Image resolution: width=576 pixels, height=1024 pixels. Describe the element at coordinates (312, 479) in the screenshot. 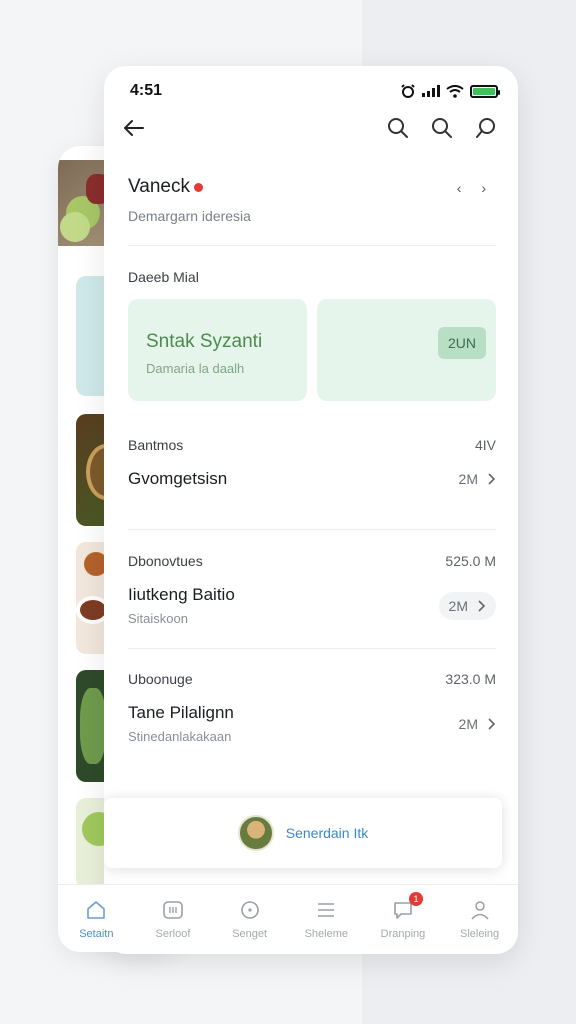

I see `row-body: Gvomgetsisn 2M` at that location.